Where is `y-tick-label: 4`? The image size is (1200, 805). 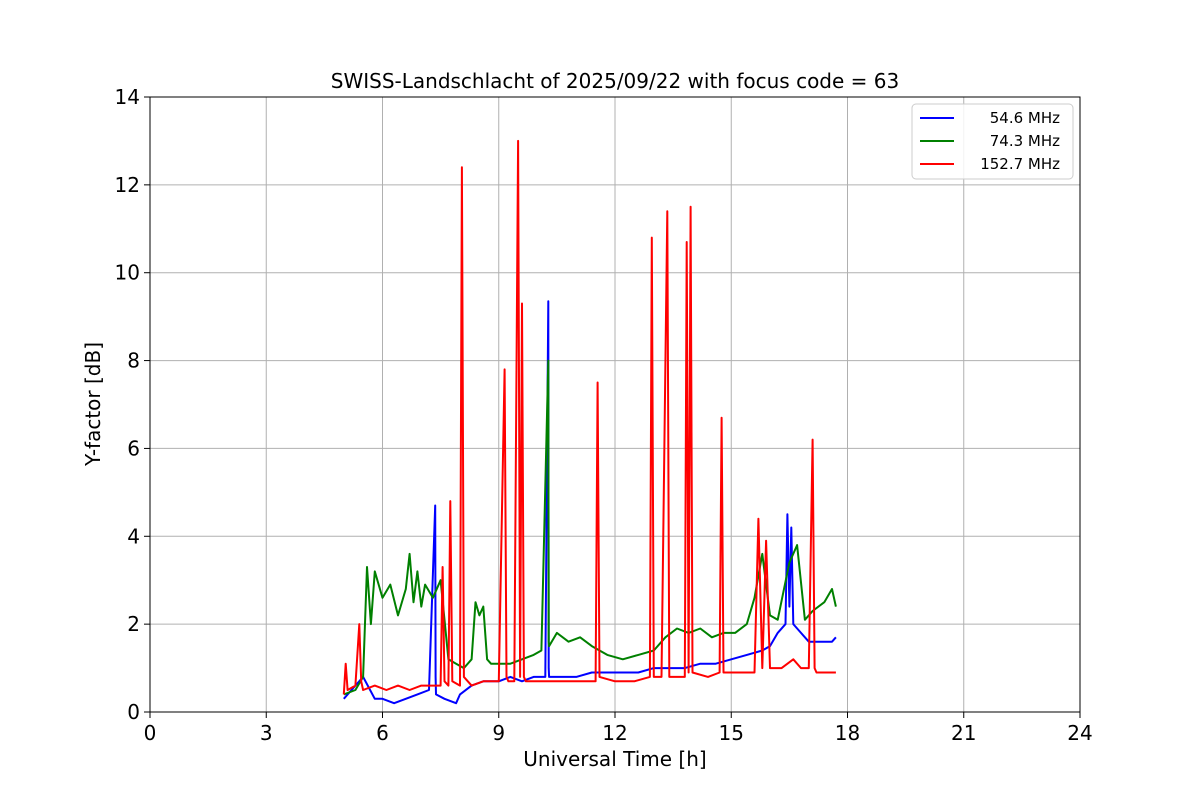 y-tick-label: 4 is located at coordinates (133, 536).